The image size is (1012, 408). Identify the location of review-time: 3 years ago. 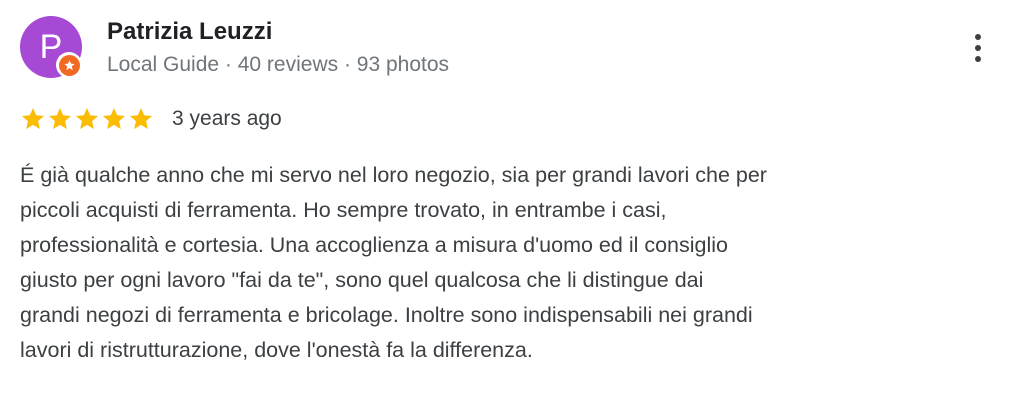
(227, 118).